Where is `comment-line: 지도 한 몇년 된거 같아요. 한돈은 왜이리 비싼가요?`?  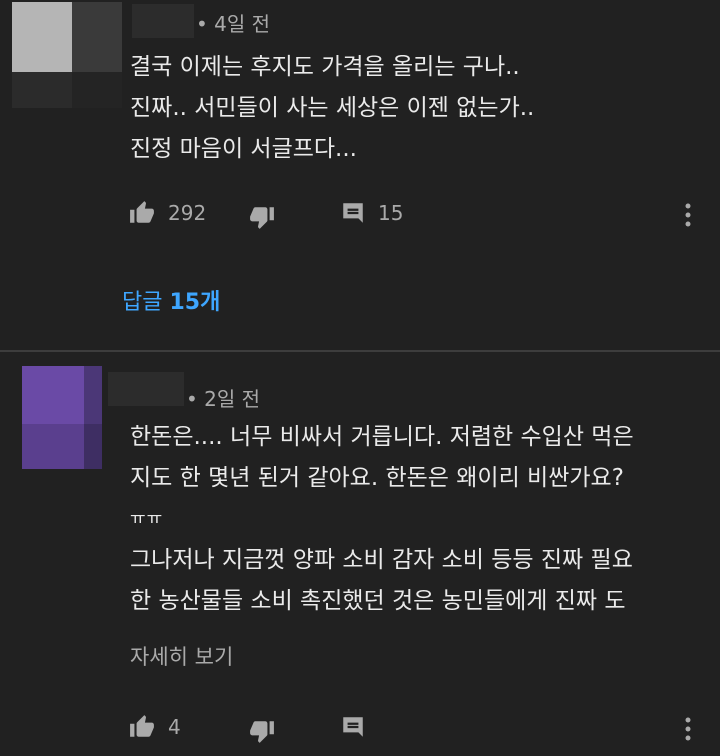
comment-line: 지도 한 몇년 된거 같아요. 한돈은 왜이리 비싼가요? is located at coordinates (377, 478).